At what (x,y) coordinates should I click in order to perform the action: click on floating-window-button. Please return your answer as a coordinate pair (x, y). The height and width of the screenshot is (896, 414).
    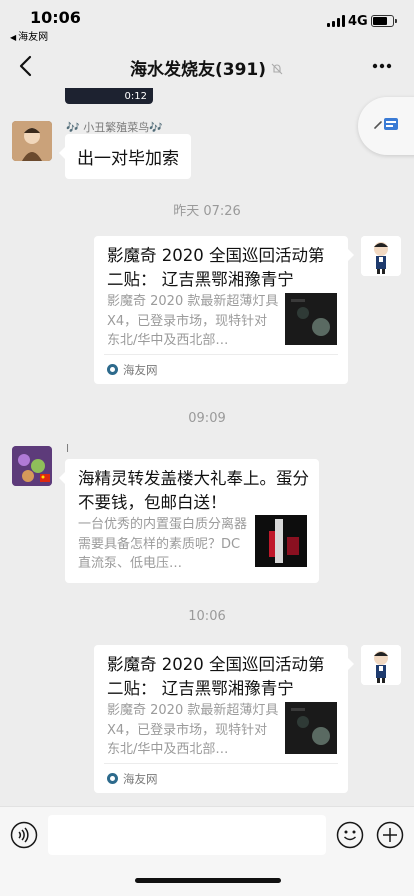
    Looking at the image, I should click on (386, 126).